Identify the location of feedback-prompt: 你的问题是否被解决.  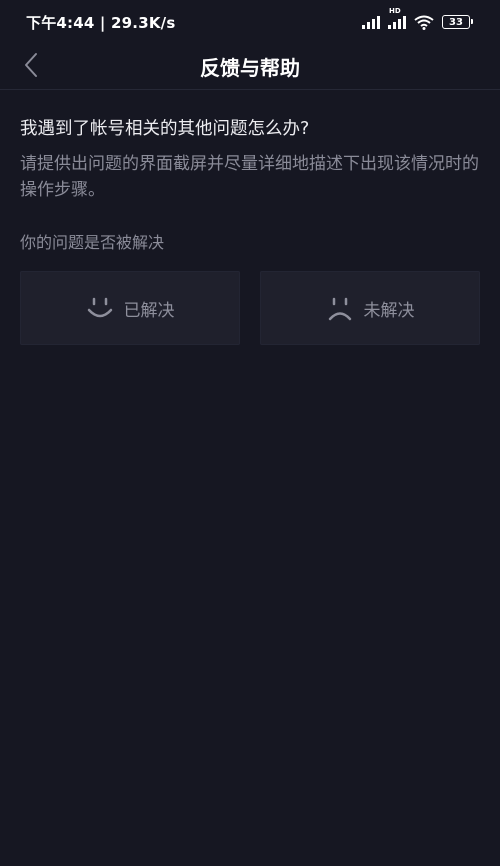
(92, 242).